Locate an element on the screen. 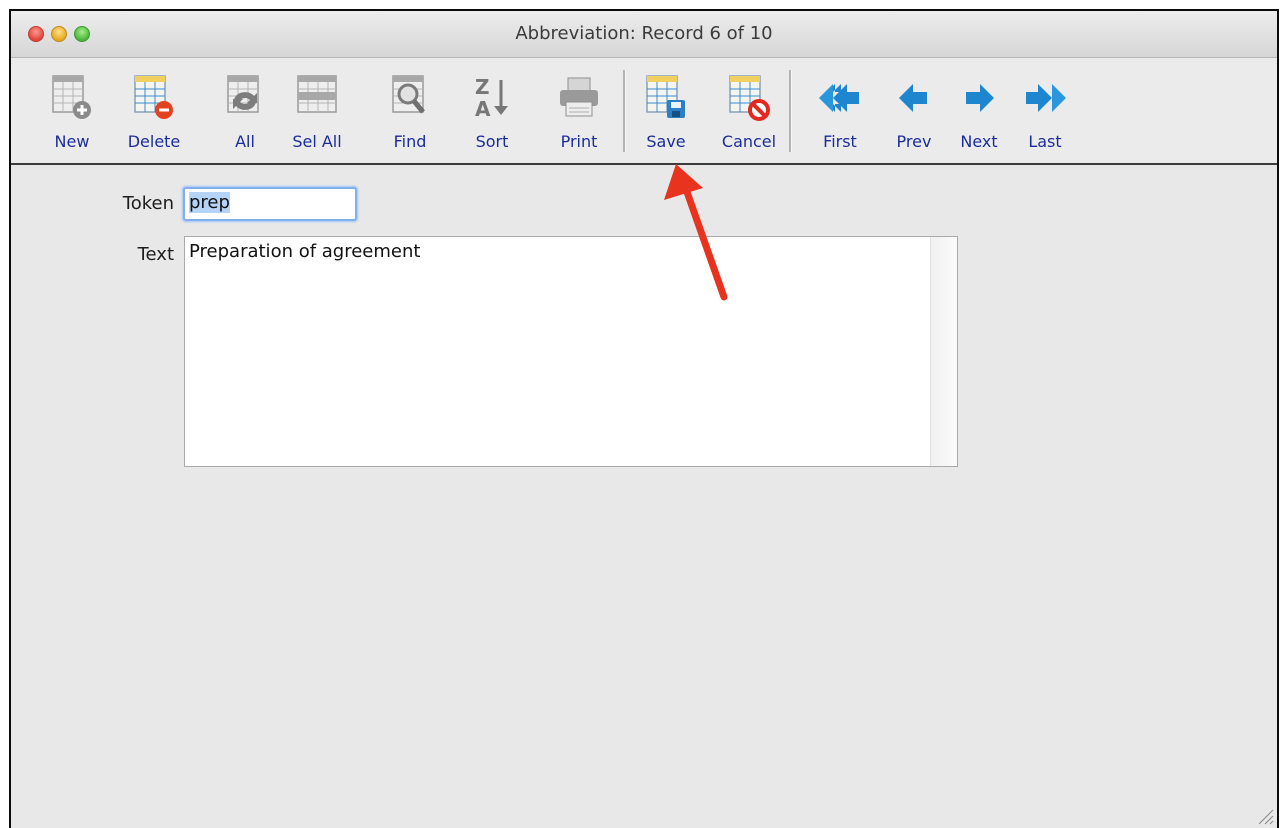 This screenshot has height=828, width=1285. all-button: All is located at coordinates (245, 116).